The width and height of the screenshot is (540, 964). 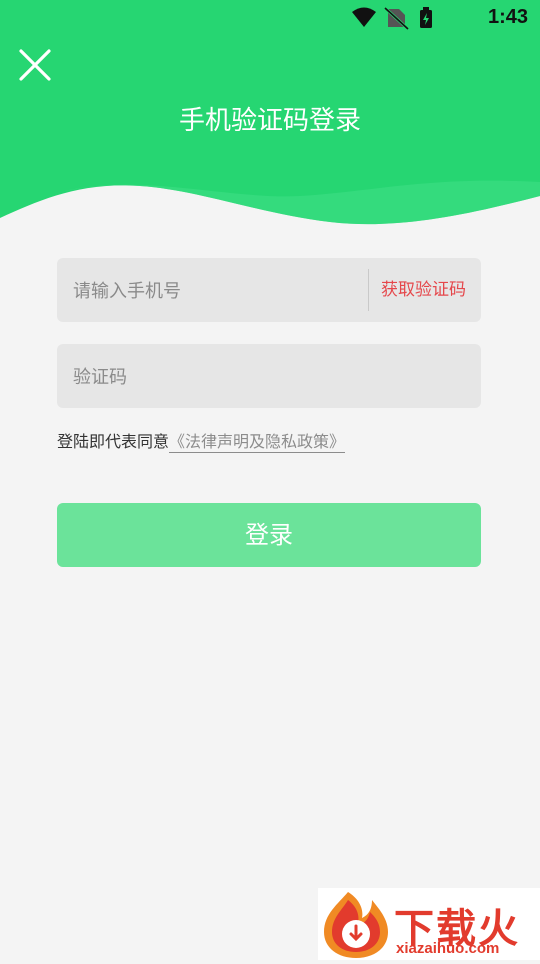 What do you see at coordinates (396, 18) in the screenshot?
I see `no-sim-icon` at bounding box center [396, 18].